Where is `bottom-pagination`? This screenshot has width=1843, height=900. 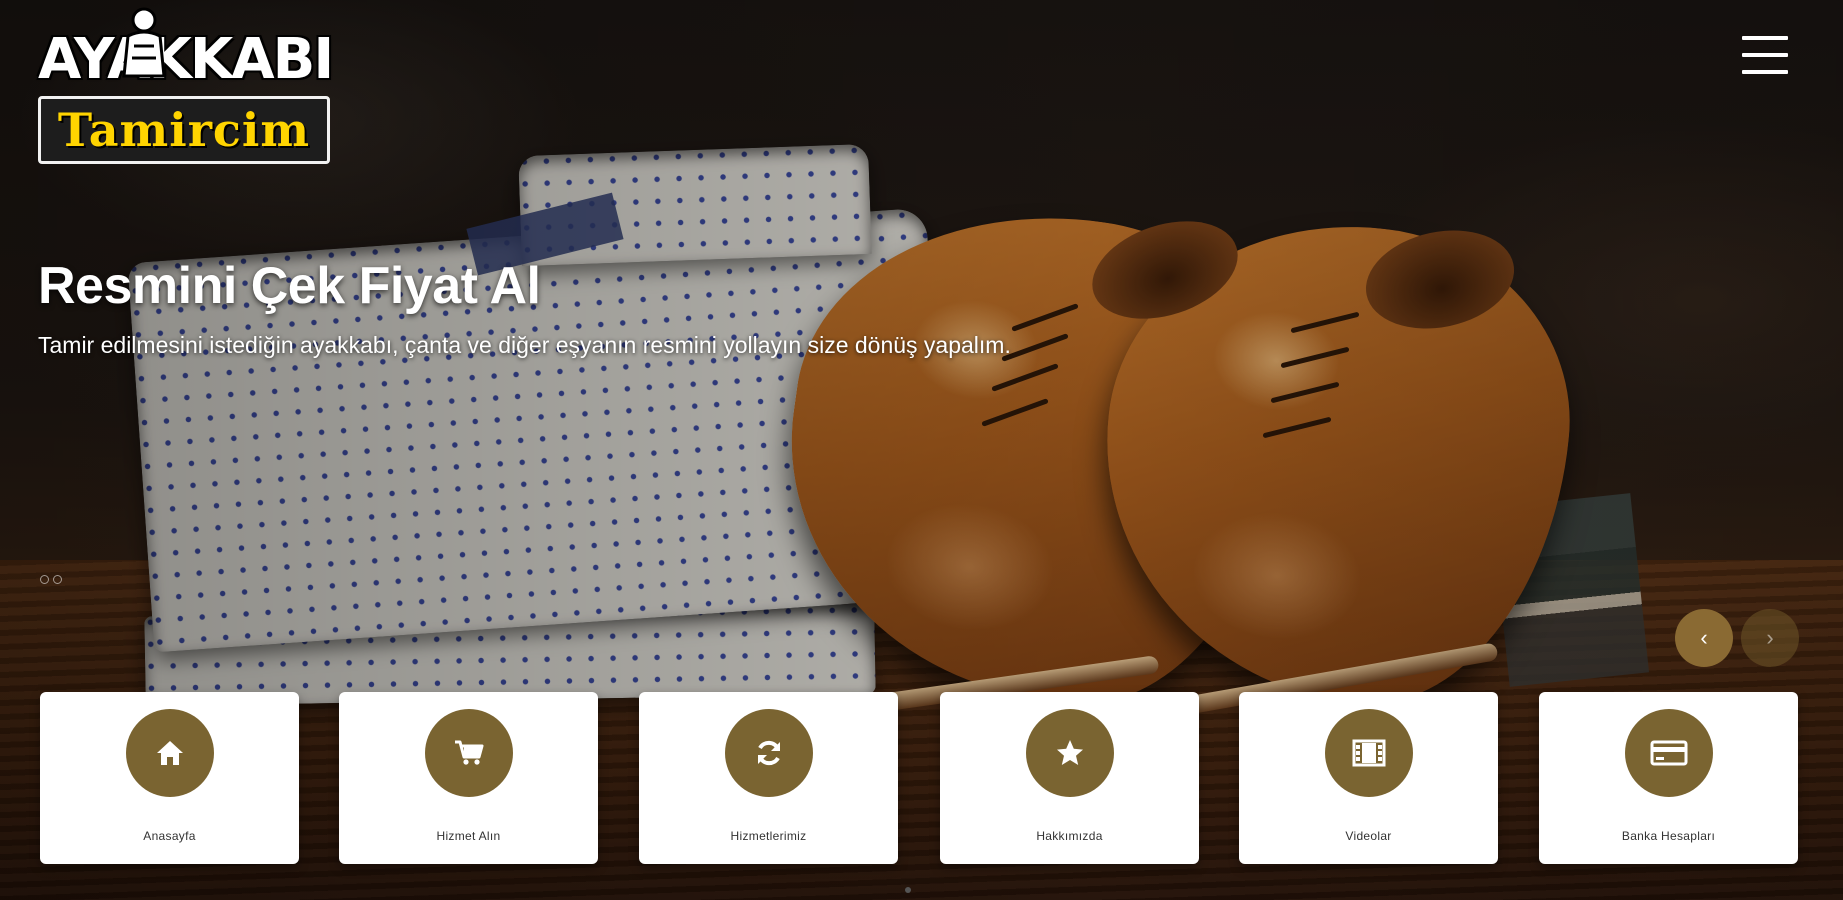
bottom-pagination is located at coordinates (908, 890).